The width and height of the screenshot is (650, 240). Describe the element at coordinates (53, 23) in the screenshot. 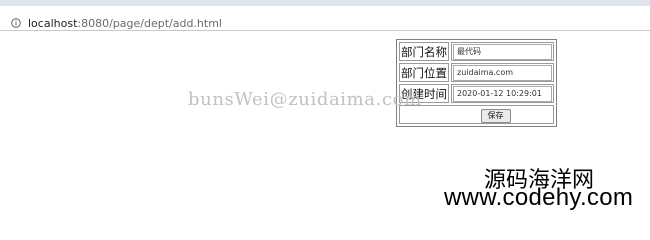

I see `url-host: localhost` at that location.